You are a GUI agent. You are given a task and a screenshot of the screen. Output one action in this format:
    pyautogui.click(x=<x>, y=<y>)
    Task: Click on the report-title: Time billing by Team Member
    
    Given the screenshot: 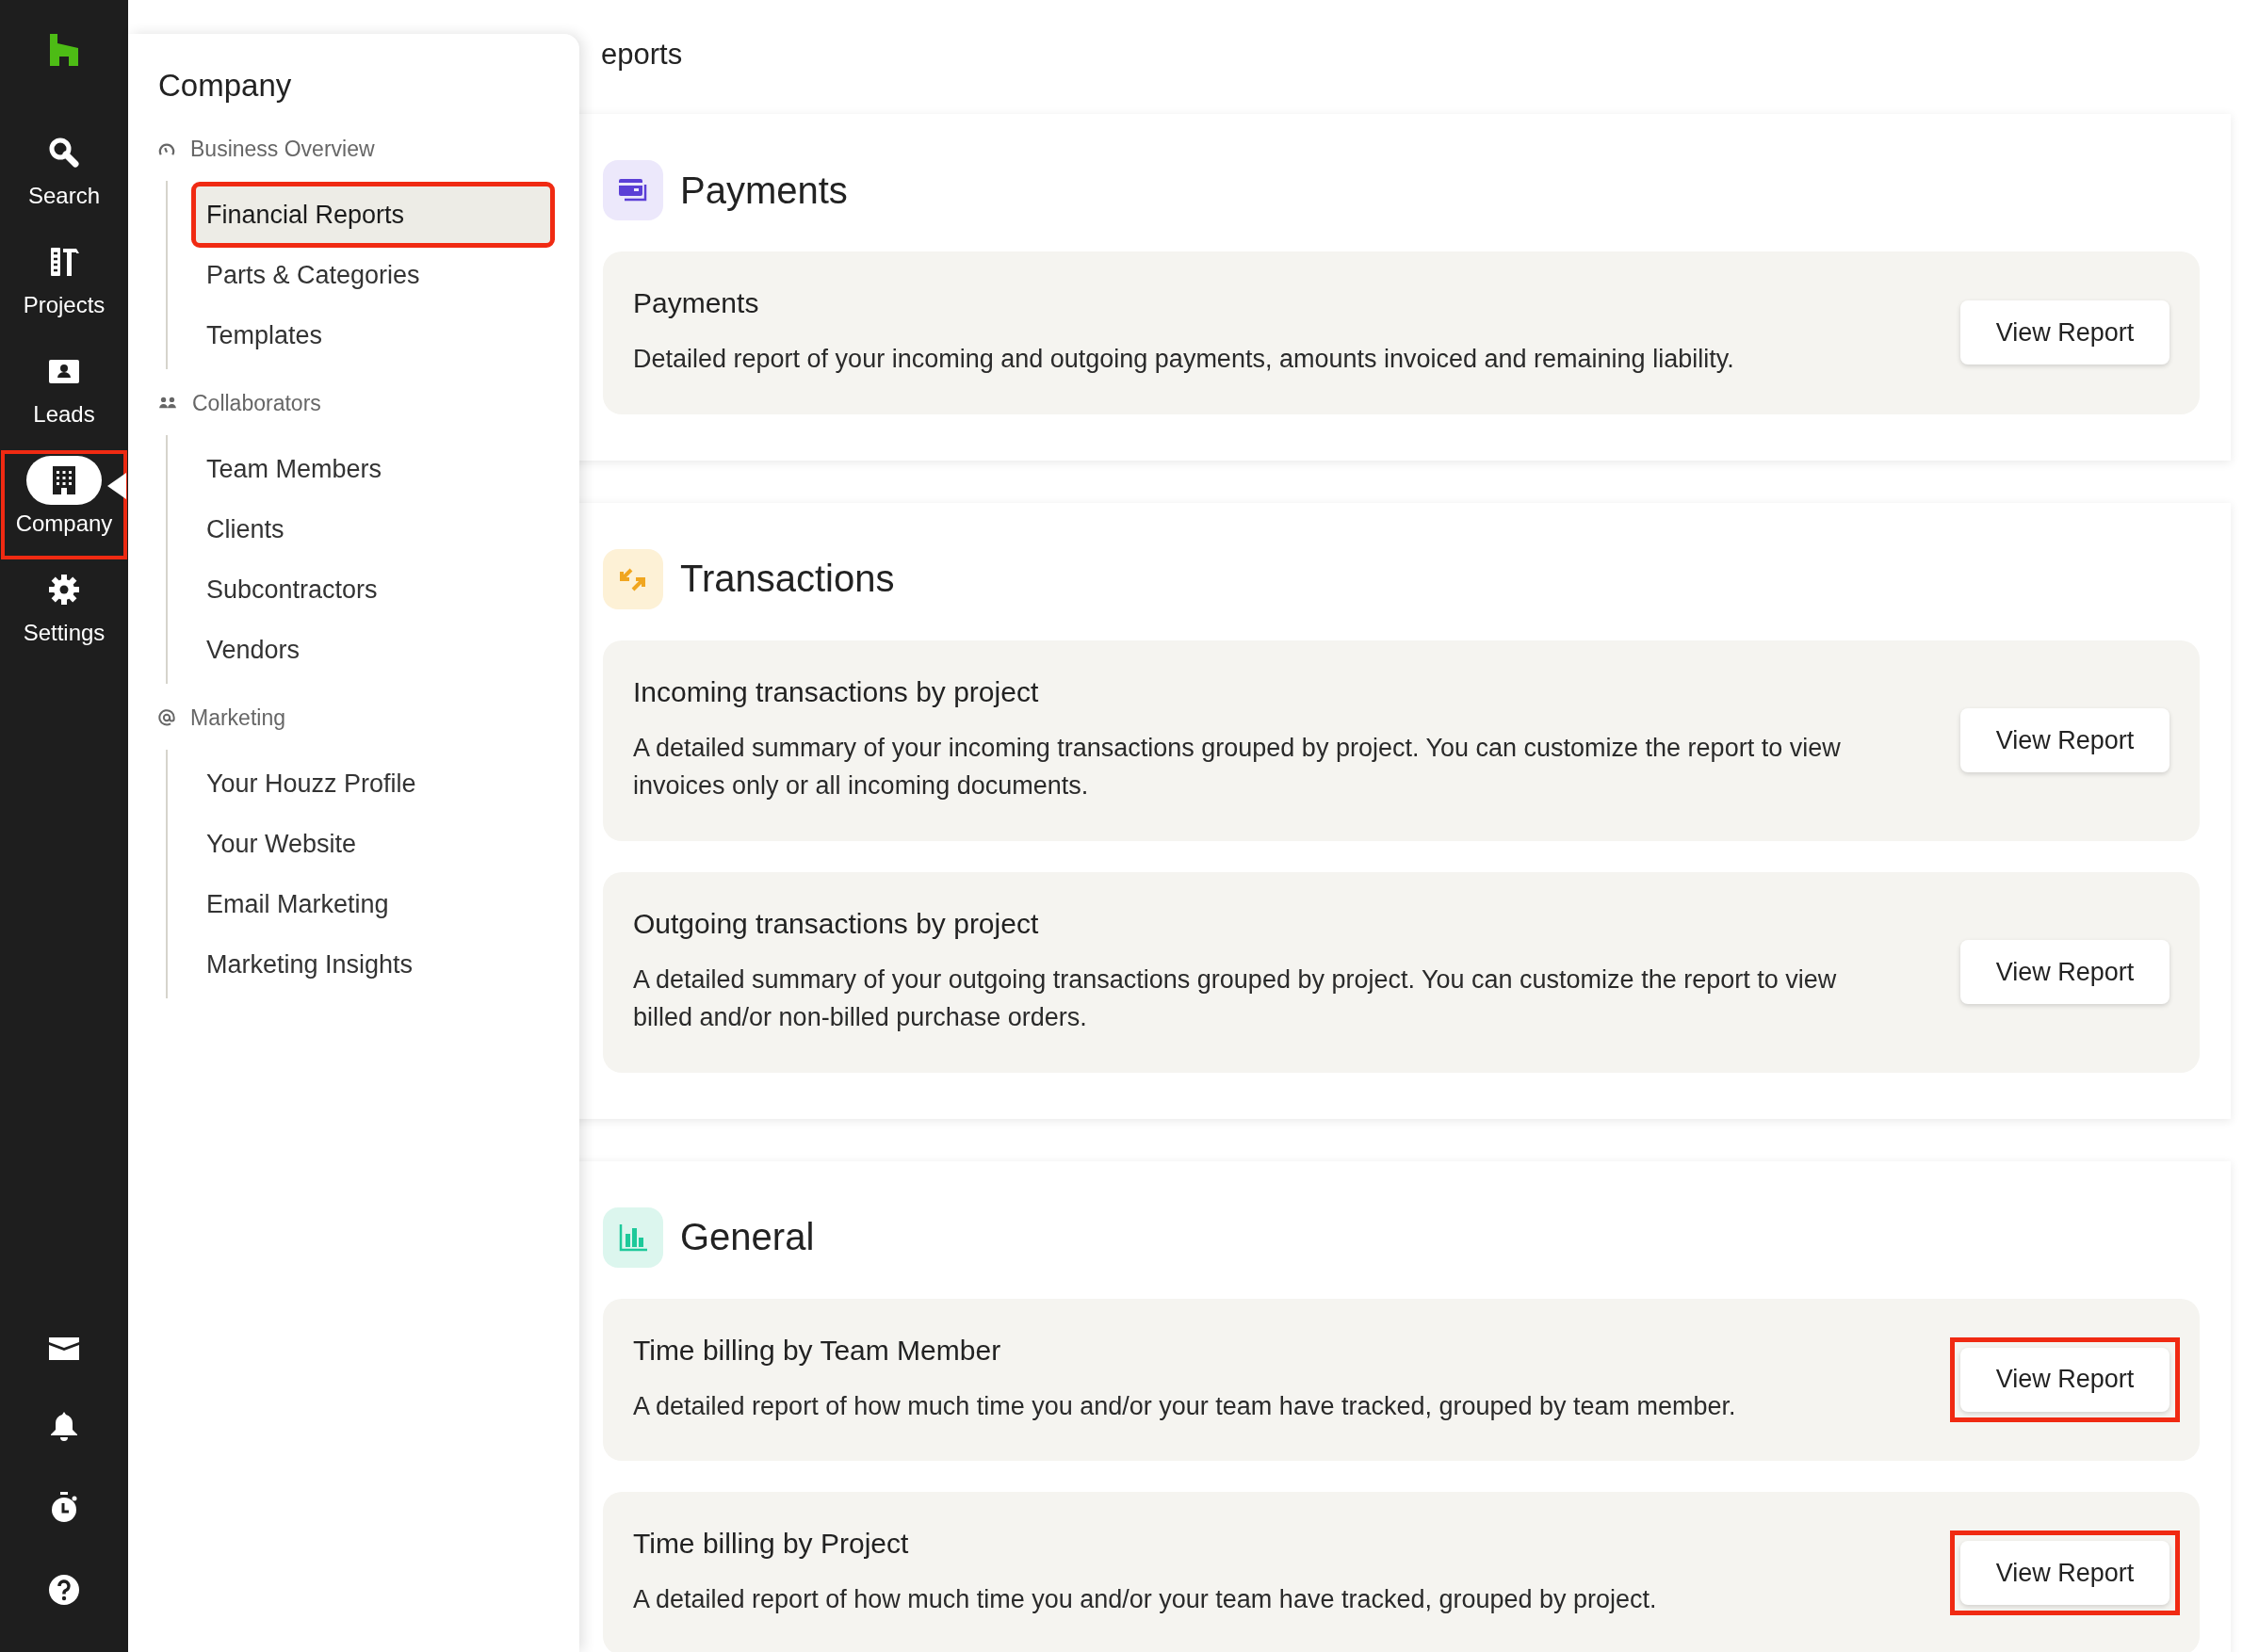 What is the action you would take?
    pyautogui.click(x=817, y=1350)
    